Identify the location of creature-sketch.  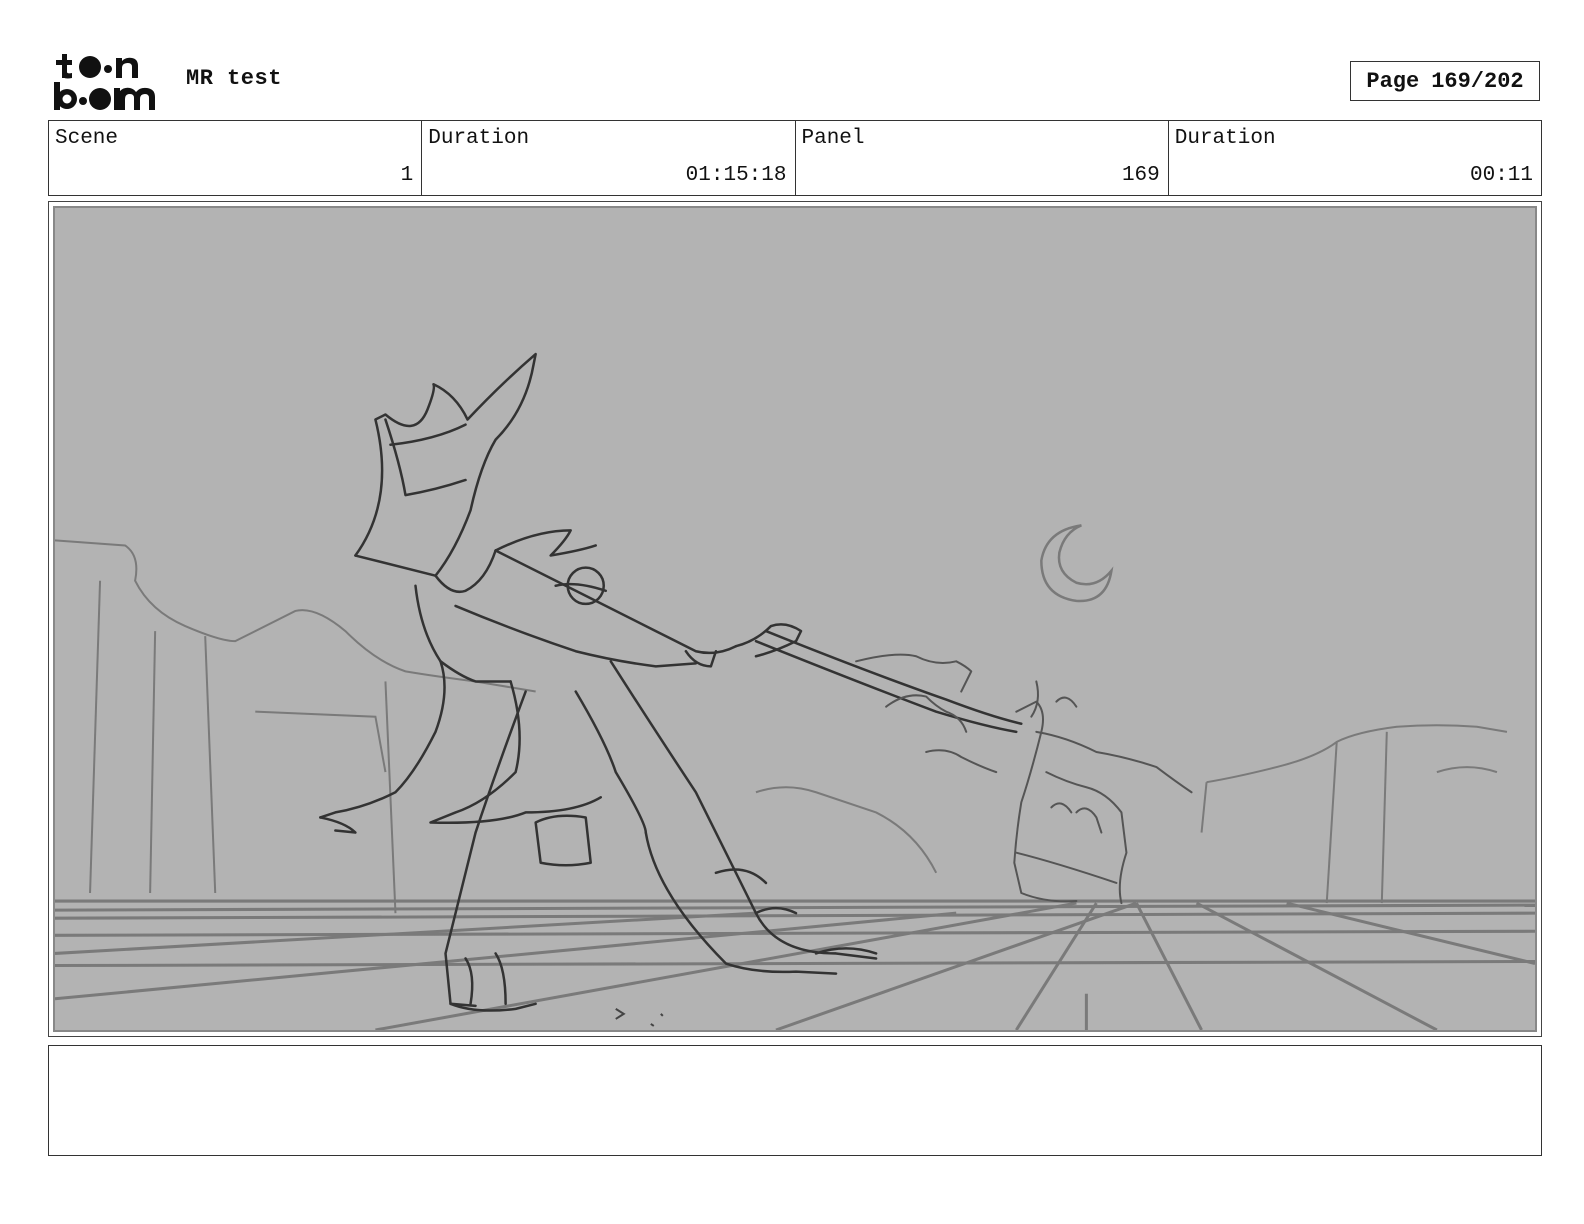
(1024, 779).